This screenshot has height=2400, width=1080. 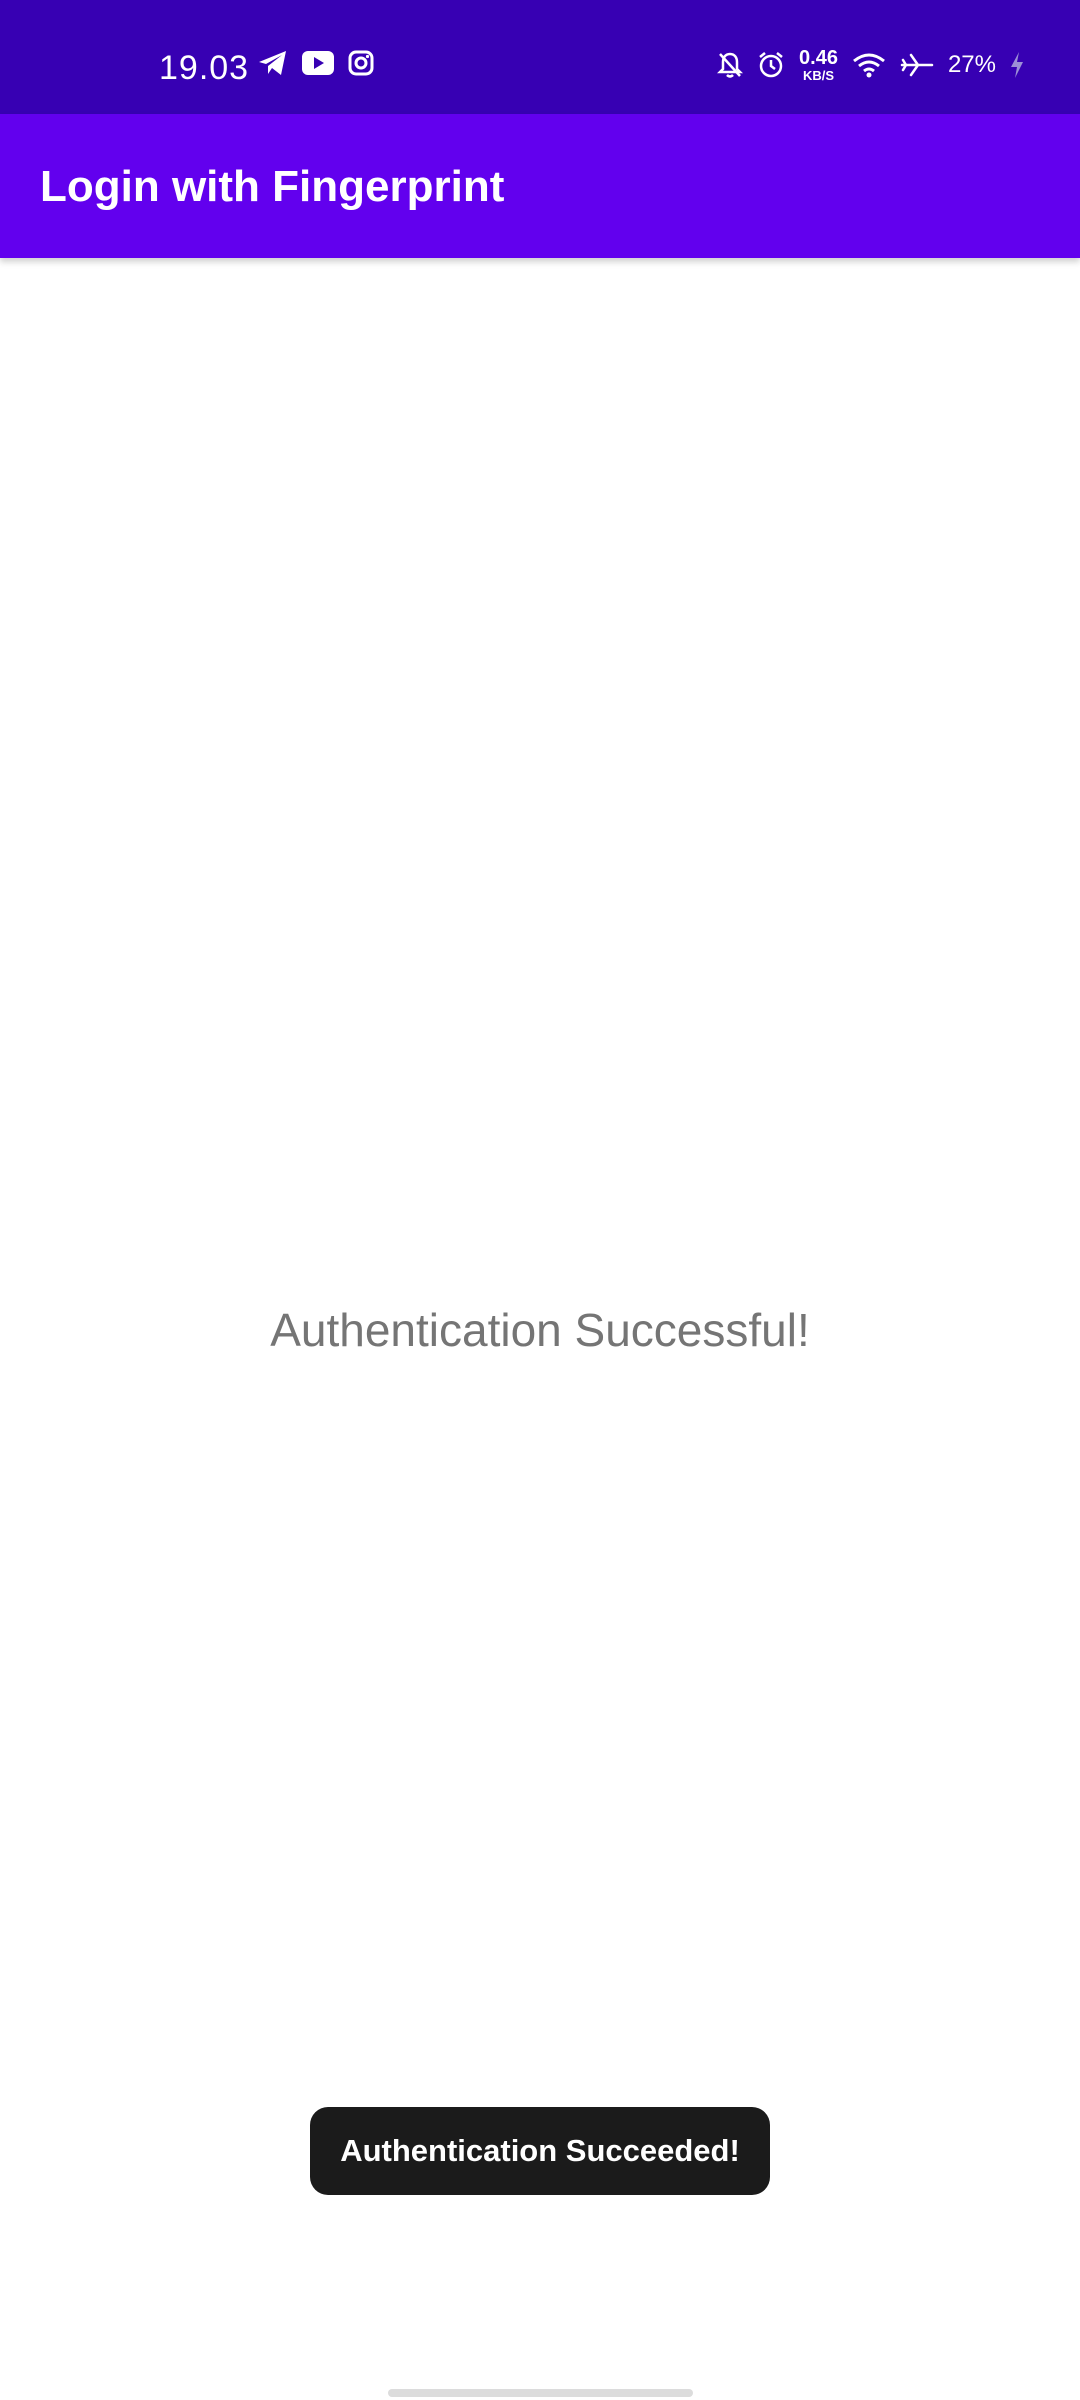 What do you see at coordinates (771, 65) in the screenshot?
I see `alarm-icon` at bounding box center [771, 65].